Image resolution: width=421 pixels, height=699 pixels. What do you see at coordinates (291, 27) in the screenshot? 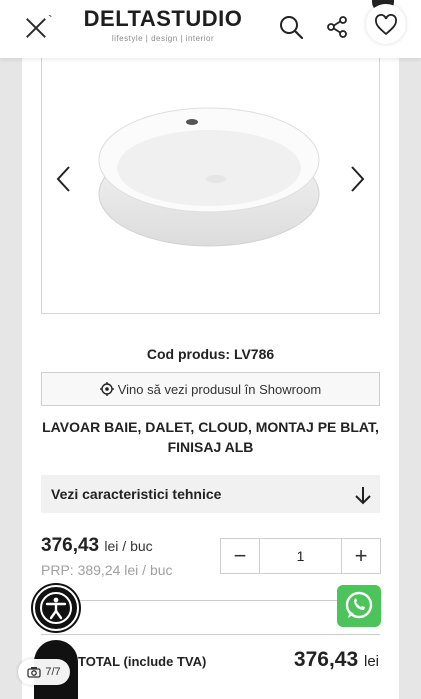
I see `search-icon` at bounding box center [291, 27].